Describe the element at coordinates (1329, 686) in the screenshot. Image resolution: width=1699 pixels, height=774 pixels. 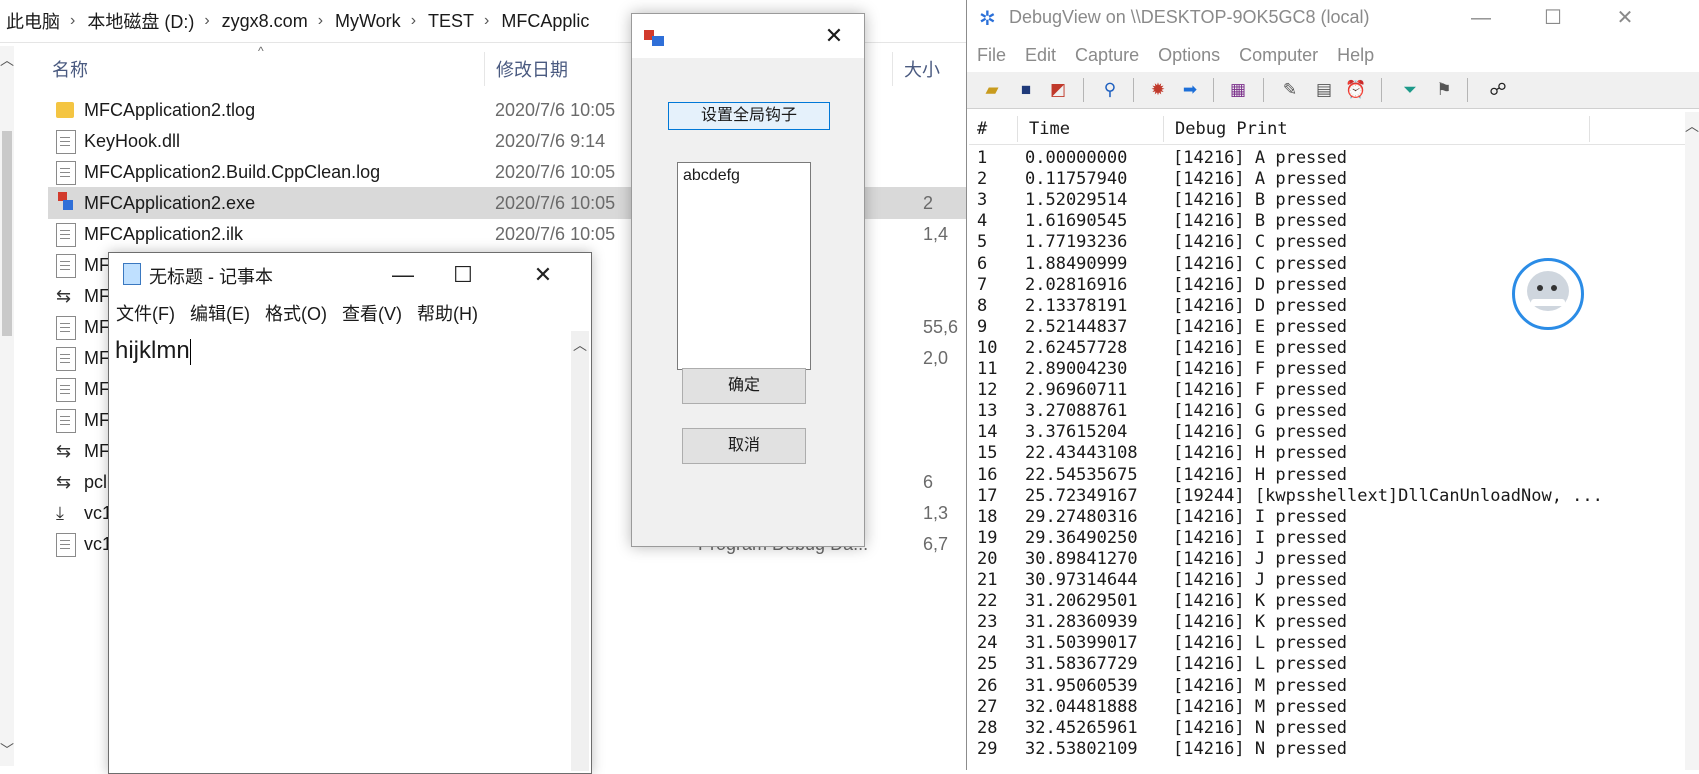
I see `table-row: 26 31.95060539 [14216] M pressed` at that location.